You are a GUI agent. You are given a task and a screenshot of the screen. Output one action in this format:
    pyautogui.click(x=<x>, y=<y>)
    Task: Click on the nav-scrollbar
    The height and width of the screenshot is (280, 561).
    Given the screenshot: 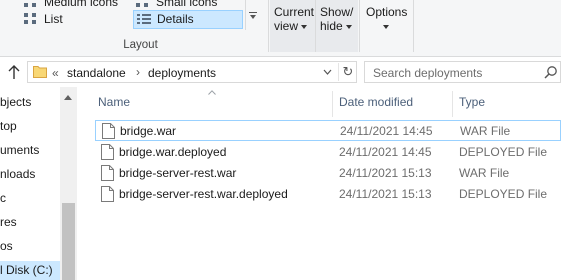 What is the action you would take?
    pyautogui.click(x=68, y=183)
    